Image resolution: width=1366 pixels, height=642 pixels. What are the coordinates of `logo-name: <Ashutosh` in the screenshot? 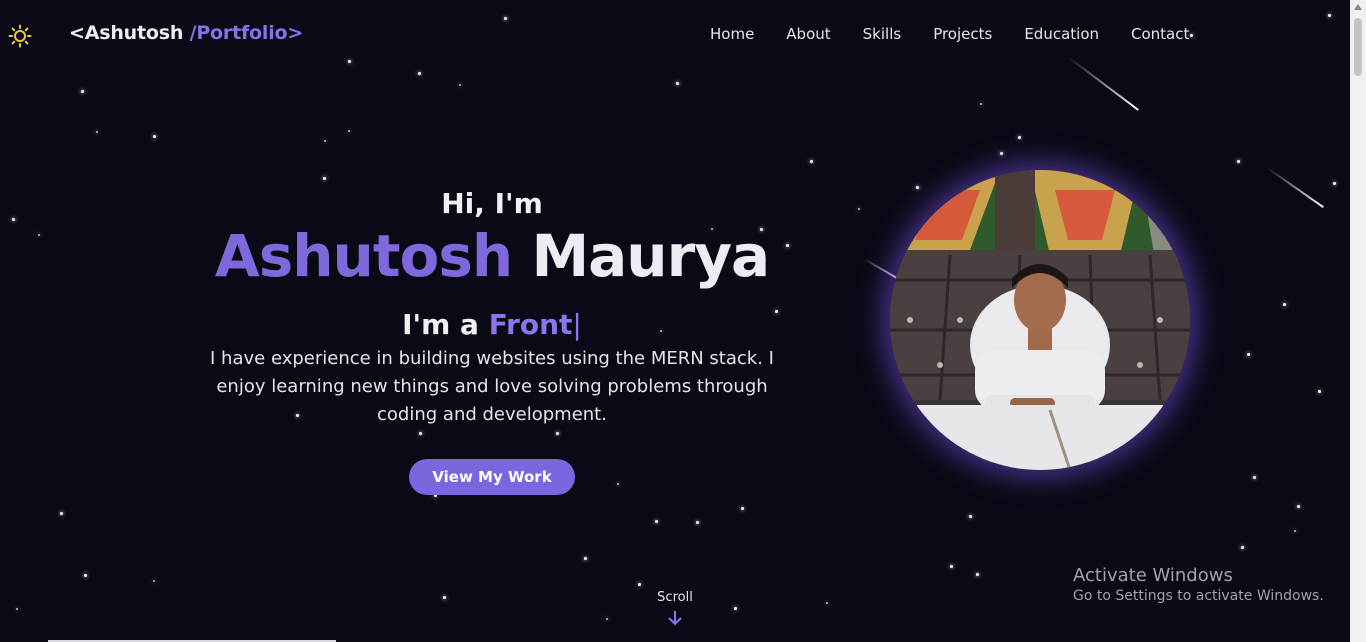 It's located at (126, 33).